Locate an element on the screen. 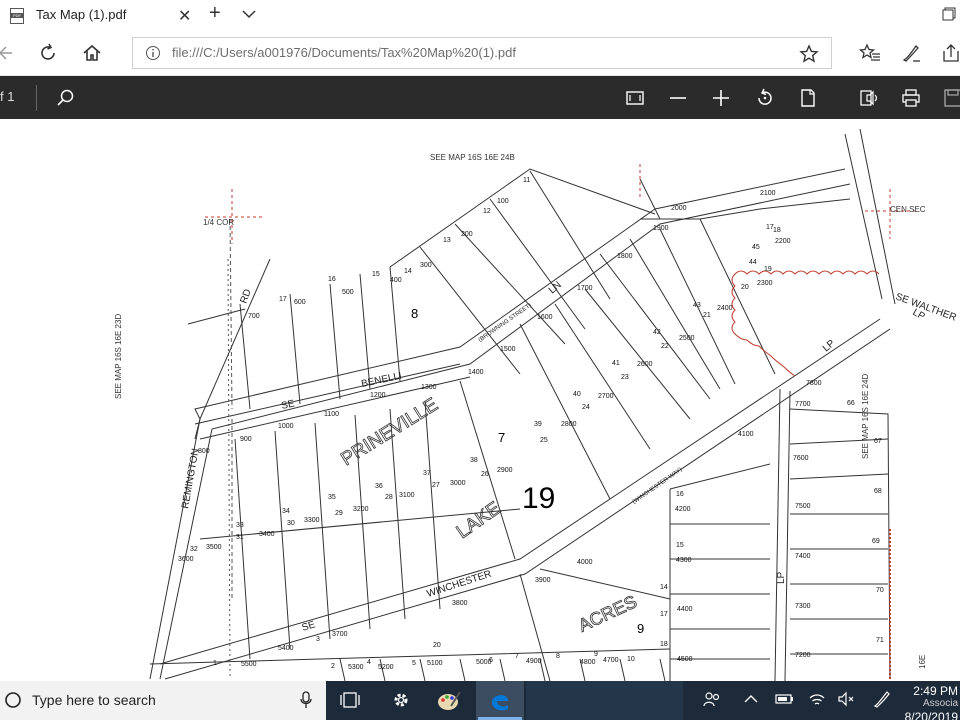  lot-label: 1400 is located at coordinates (476, 372).